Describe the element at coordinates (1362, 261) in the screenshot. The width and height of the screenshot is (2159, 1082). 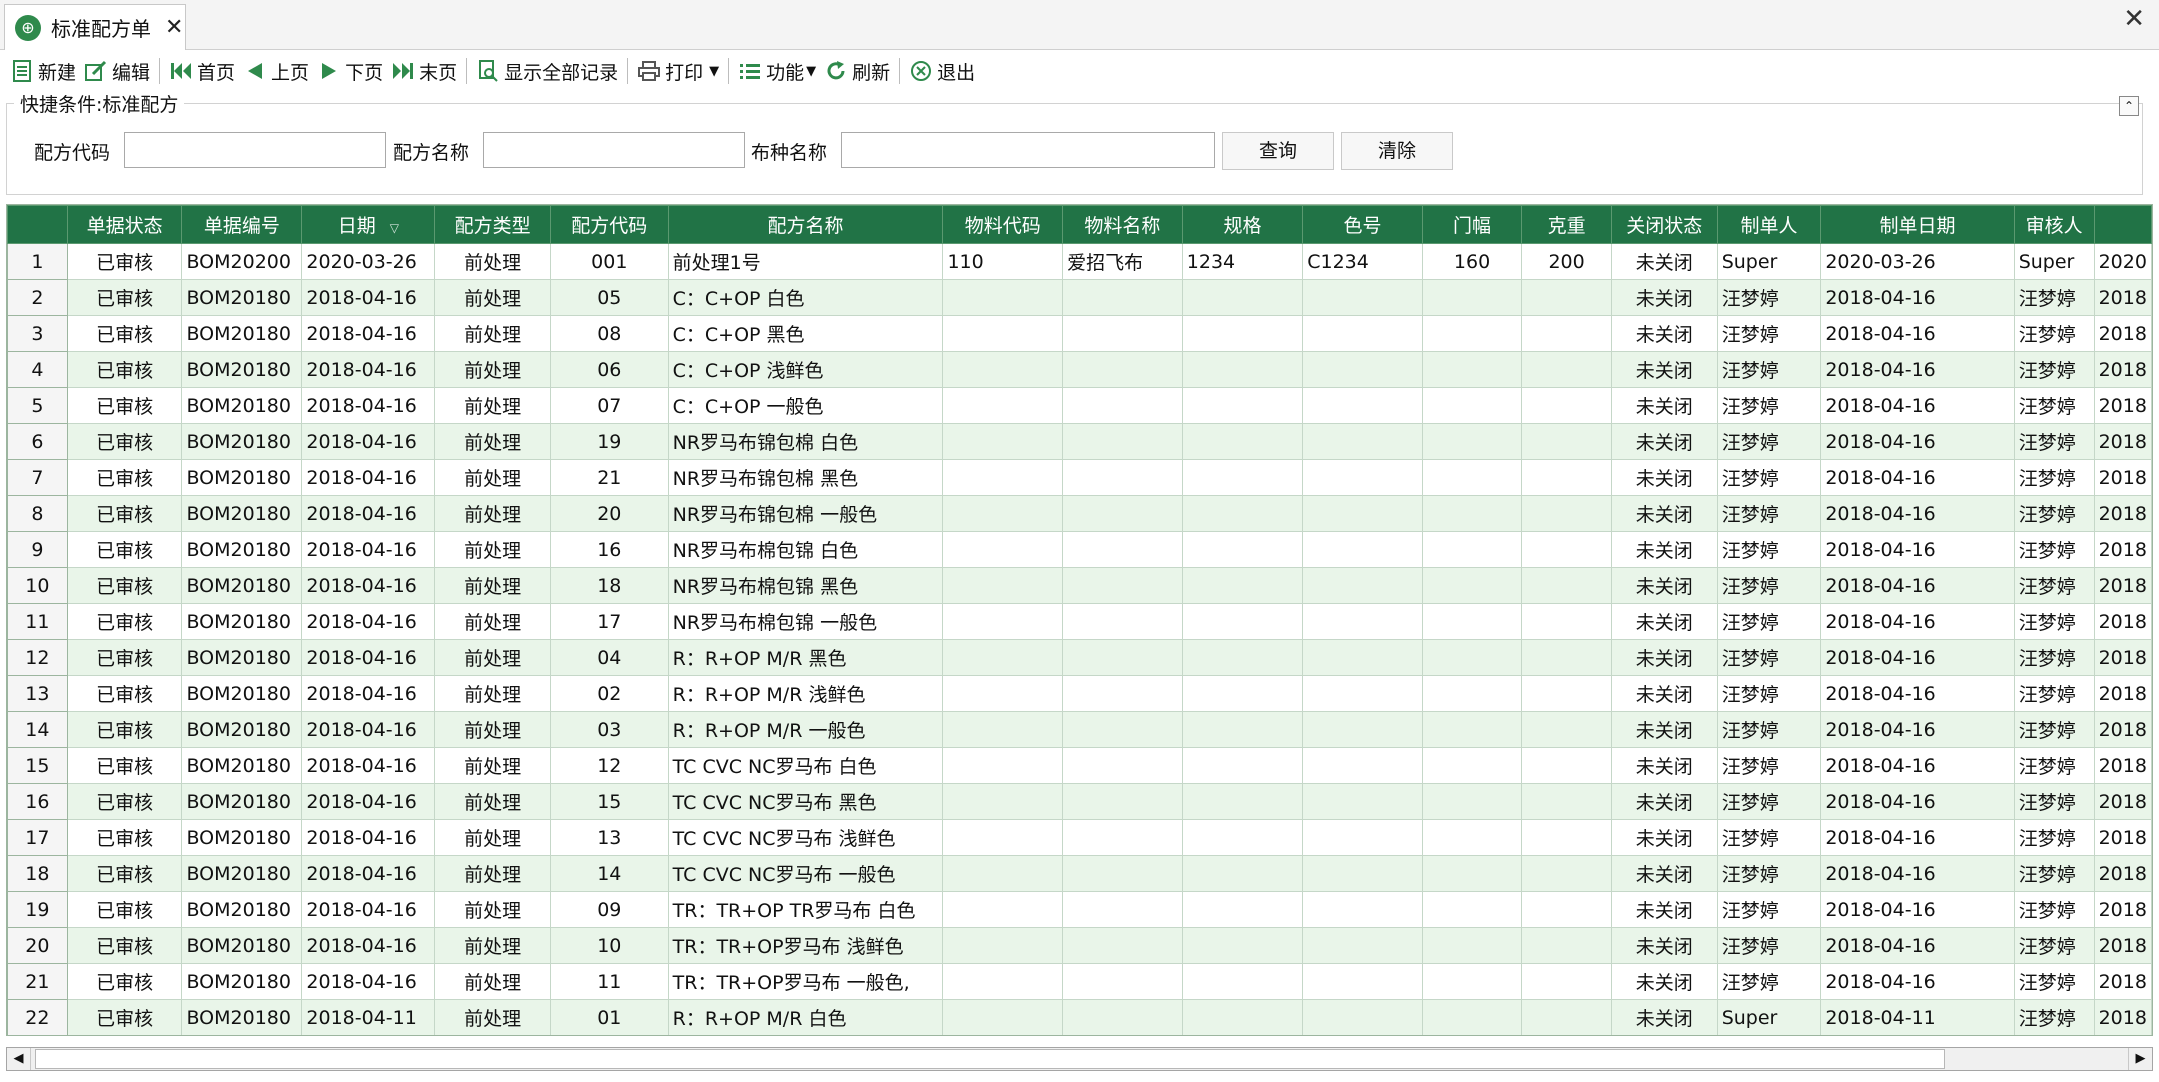
I see `table-cell: C1234` at that location.